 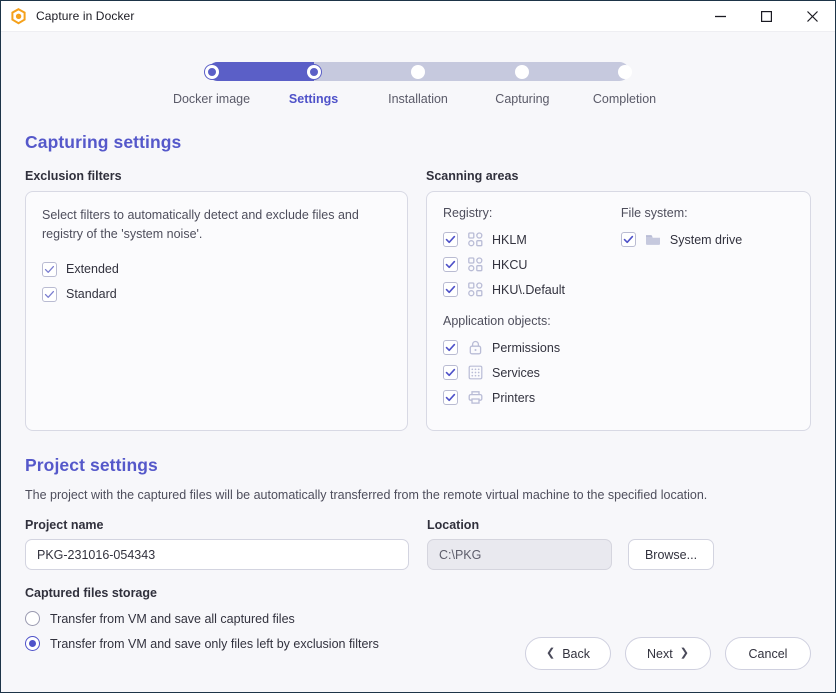 What do you see at coordinates (624, 71) in the screenshot?
I see `stepper-dot-completion` at bounding box center [624, 71].